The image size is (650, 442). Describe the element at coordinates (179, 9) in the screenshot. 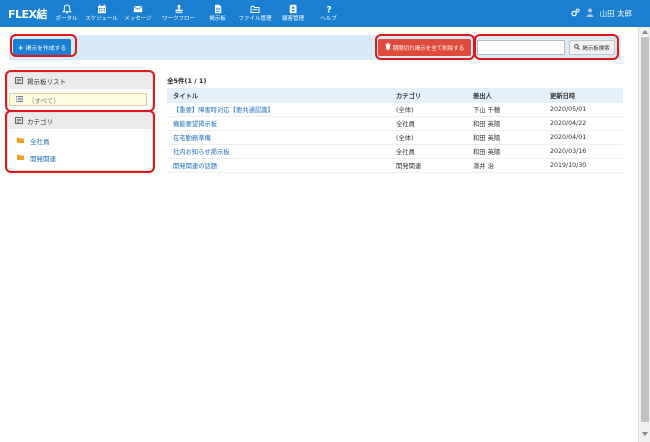

I see `stamp-icon` at that location.